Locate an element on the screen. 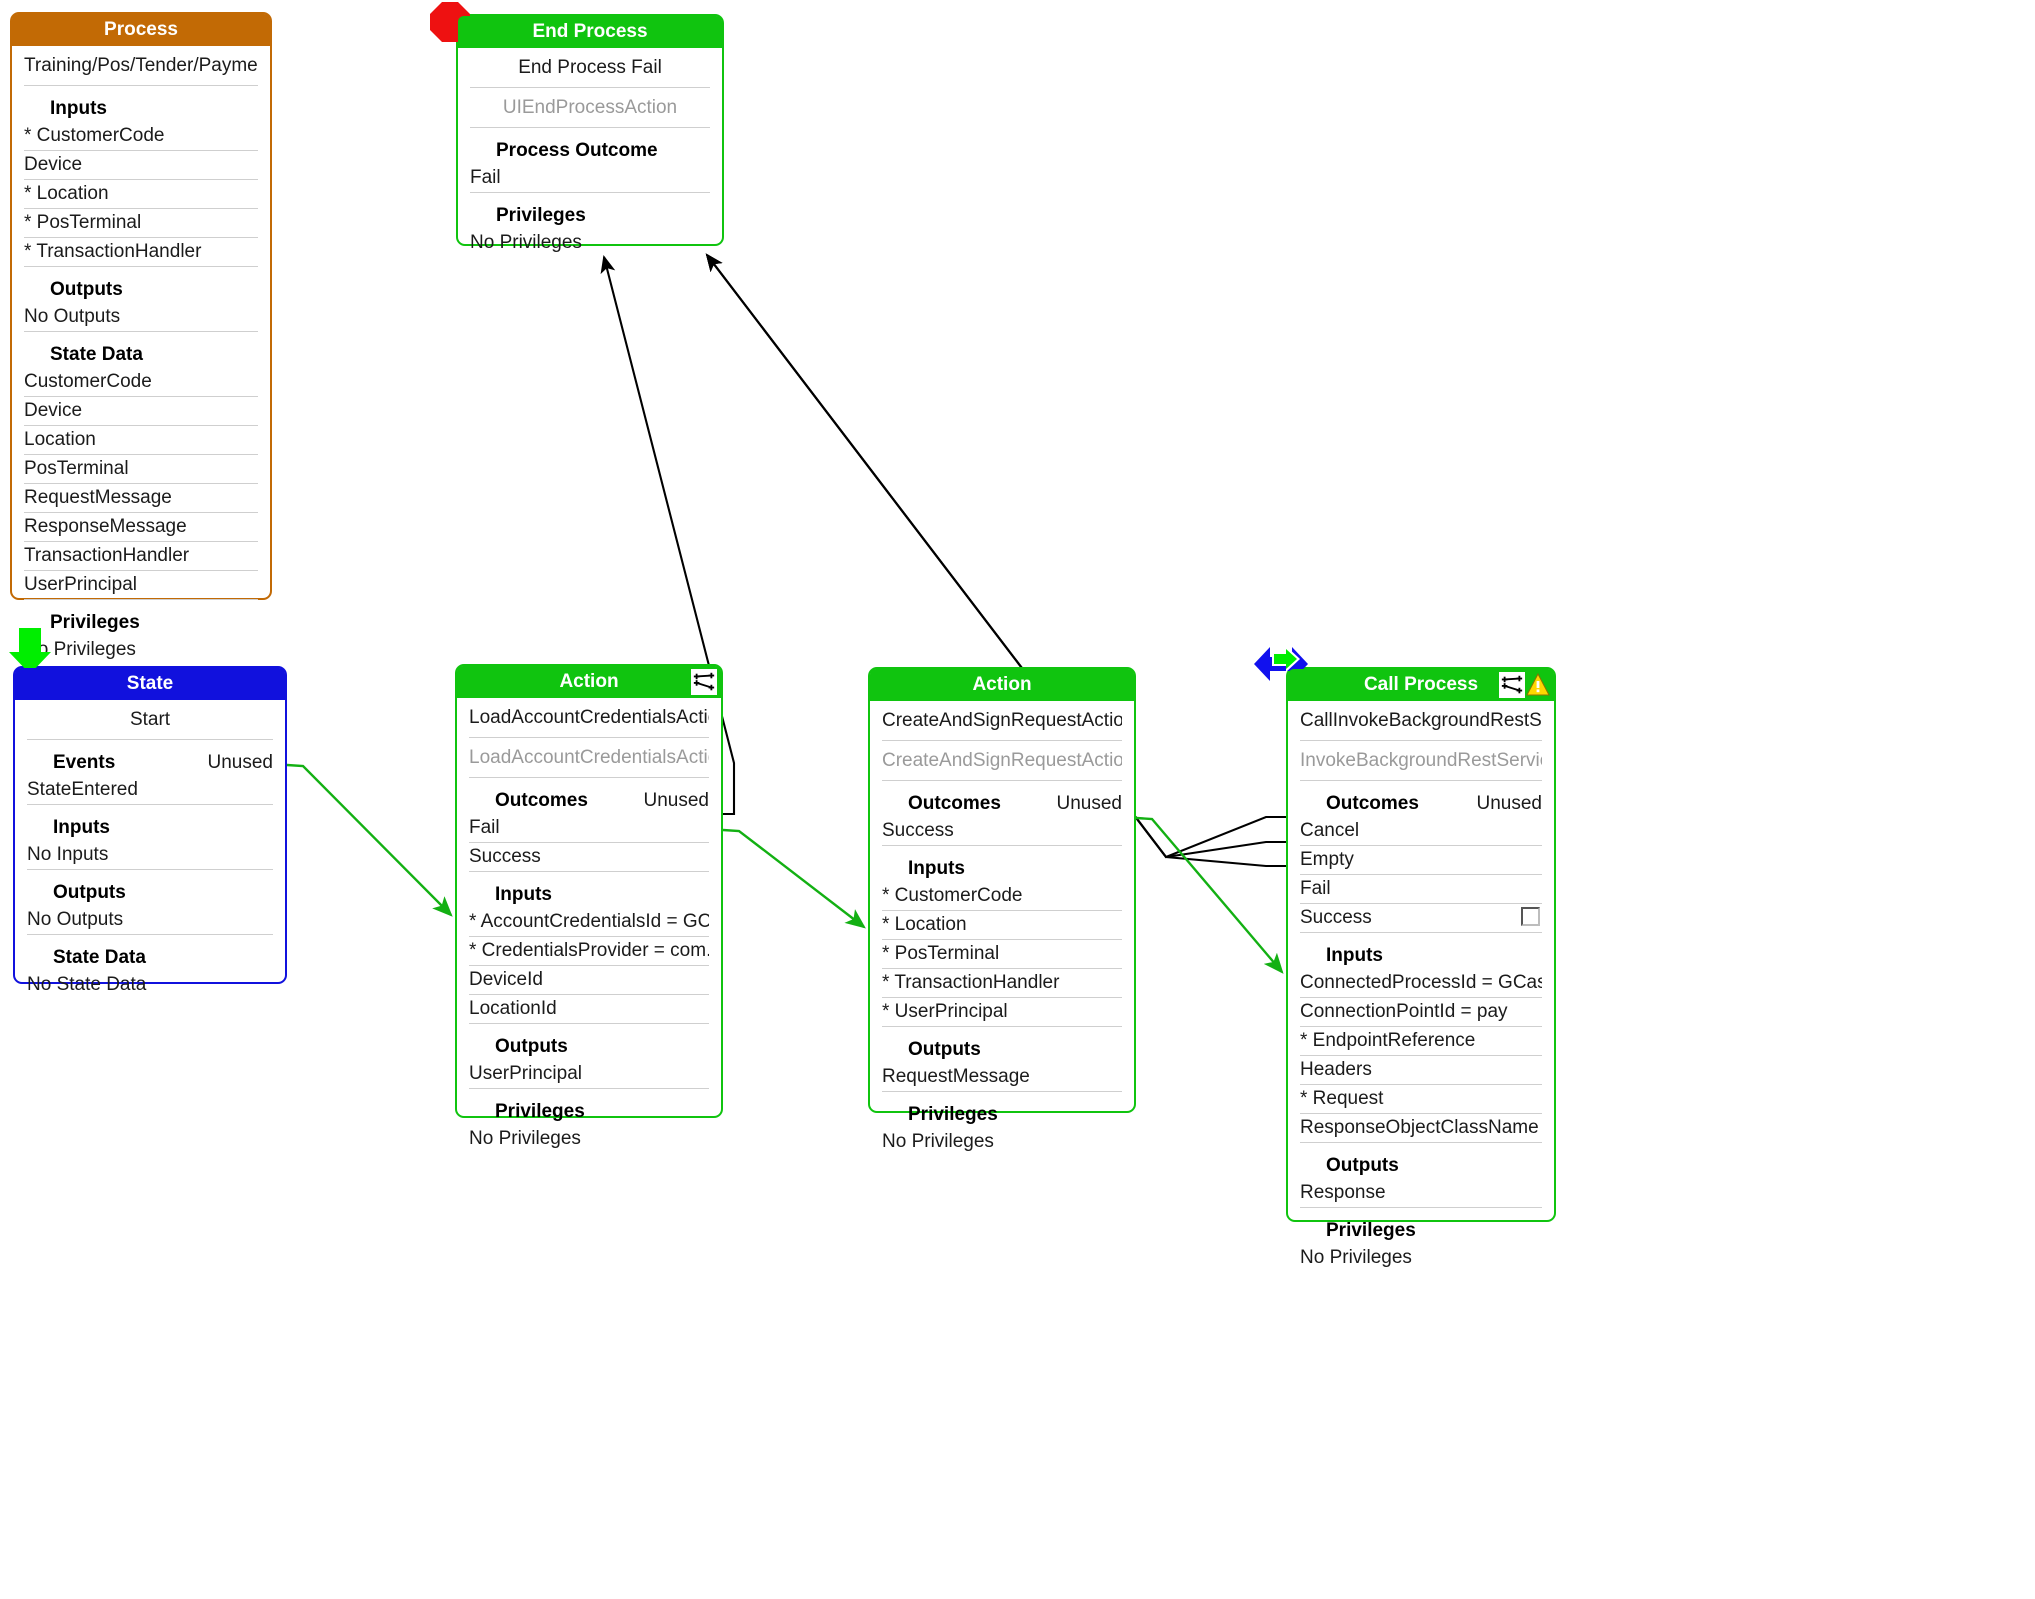 This screenshot has width=2035, height=1599. list-item: PosTerminal is located at coordinates (141, 469).